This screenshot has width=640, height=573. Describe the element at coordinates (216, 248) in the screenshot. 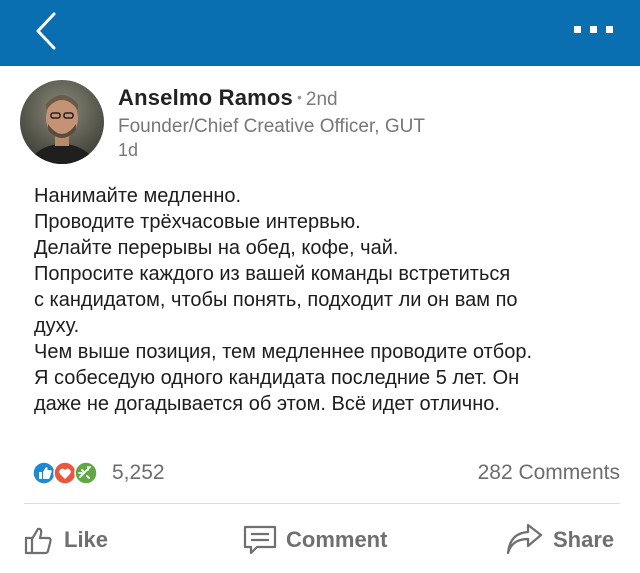

I see `post-line: Делайте перерывы на обед, кофе, чай.` at that location.